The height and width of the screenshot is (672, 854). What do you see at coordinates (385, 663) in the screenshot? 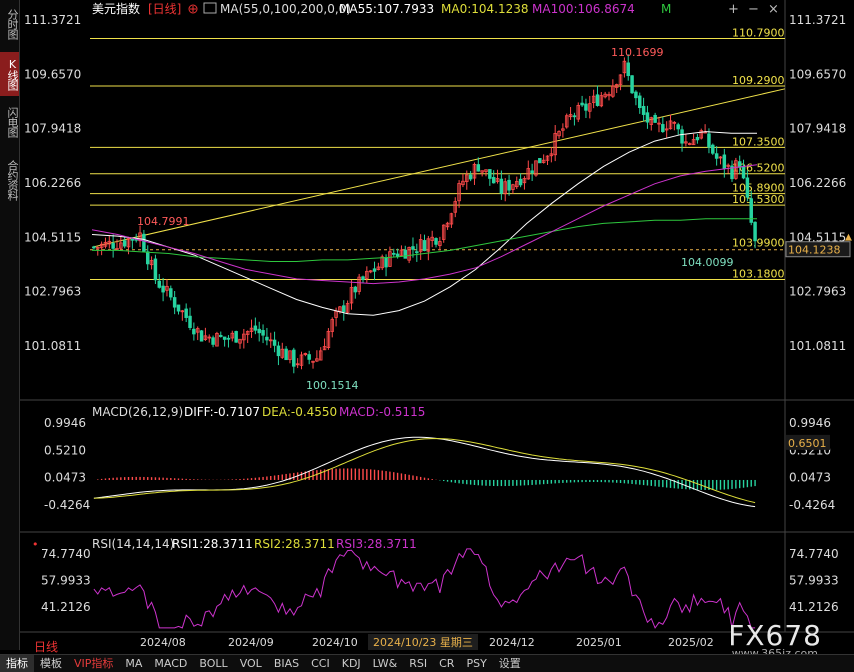
I see `toolbar-item-10: LW&` at bounding box center [385, 663].